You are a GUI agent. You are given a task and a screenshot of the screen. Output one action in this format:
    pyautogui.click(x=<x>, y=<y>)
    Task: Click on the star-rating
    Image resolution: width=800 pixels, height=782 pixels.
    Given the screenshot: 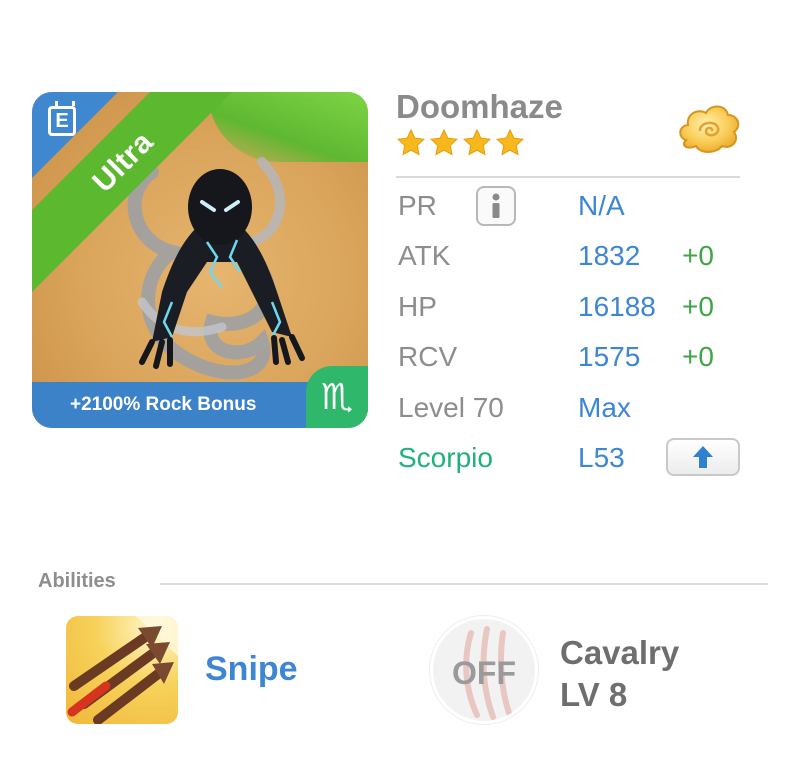 What is the action you would take?
    pyautogui.click(x=460, y=143)
    